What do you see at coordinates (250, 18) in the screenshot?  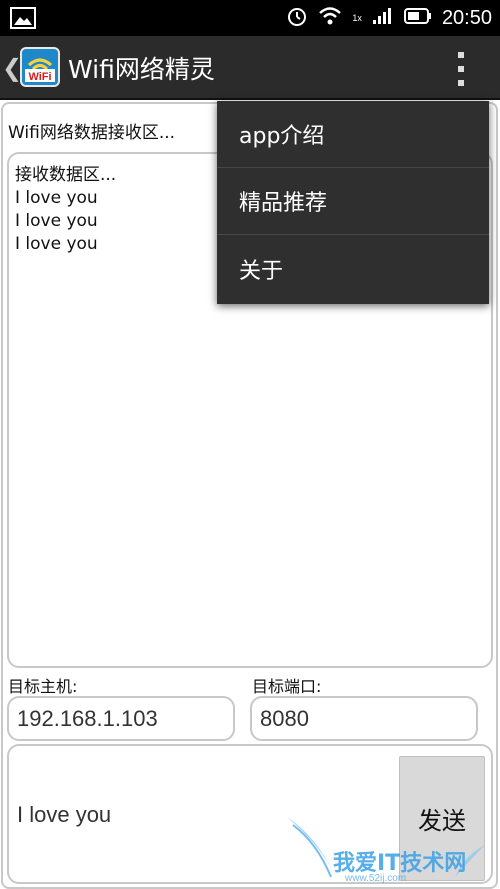 I see `status-bar: 1x 20:50` at bounding box center [250, 18].